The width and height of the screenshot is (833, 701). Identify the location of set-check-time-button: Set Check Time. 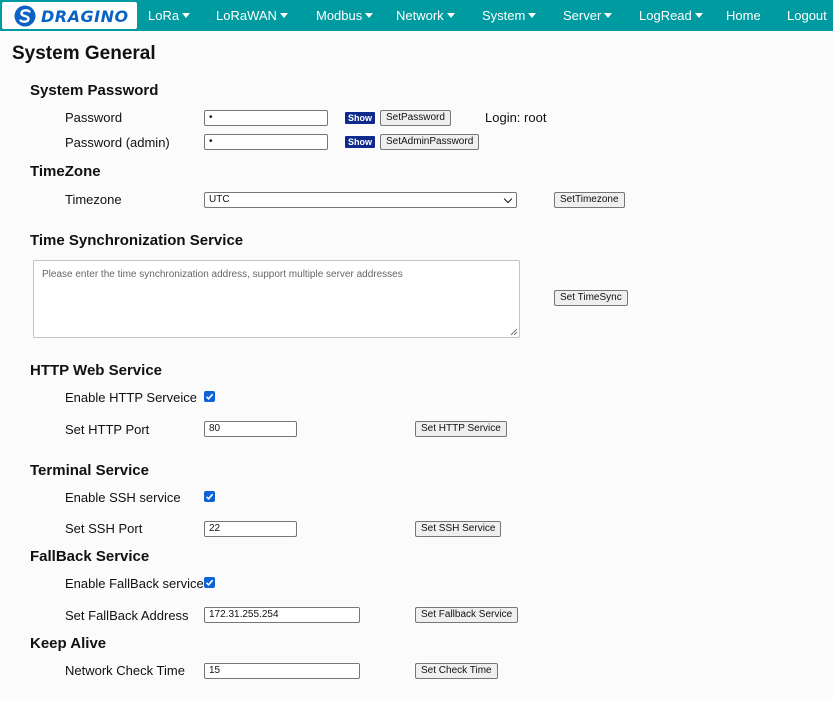
(456, 671).